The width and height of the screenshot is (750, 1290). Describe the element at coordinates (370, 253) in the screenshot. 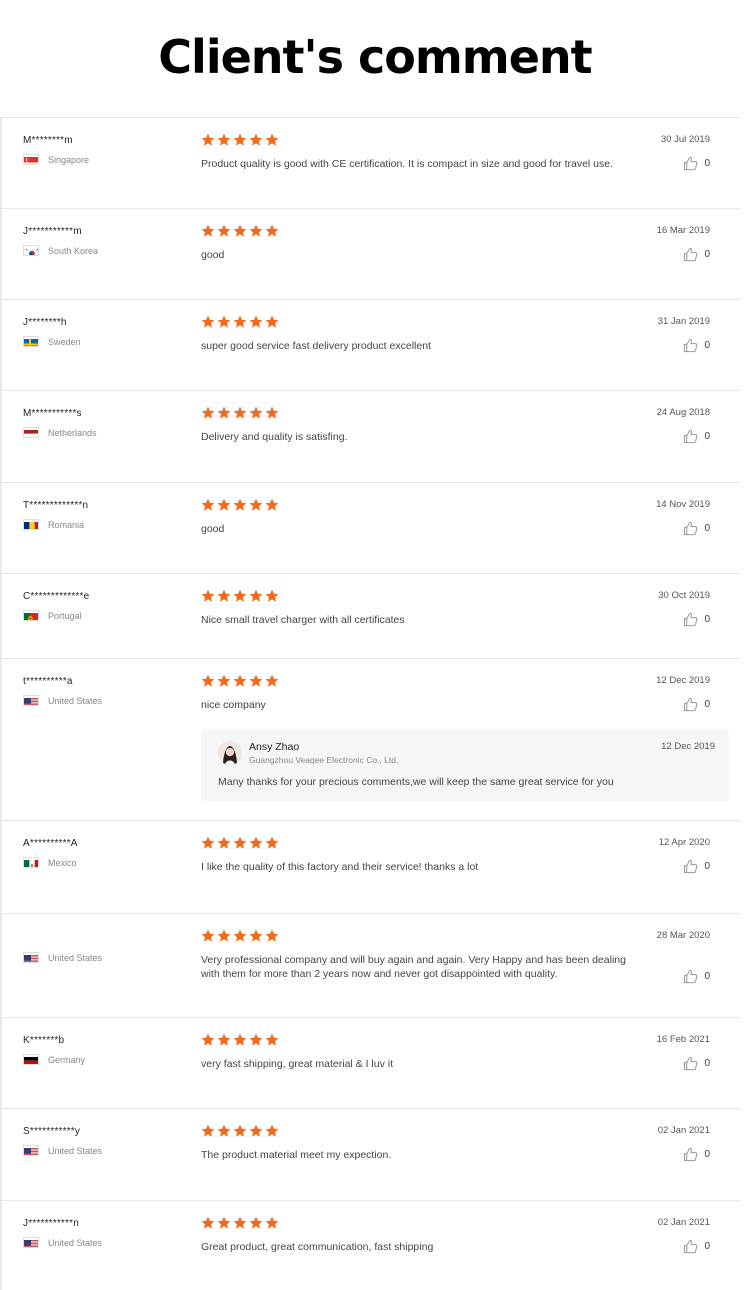

I see `review-card: J***********m South Korea good 16 Mar 2019 0` at that location.